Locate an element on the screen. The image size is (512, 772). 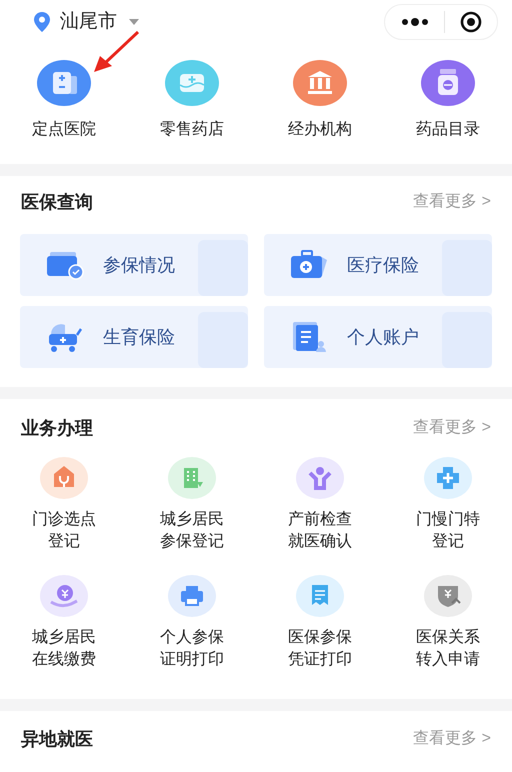
close-target-icon is located at coordinates (471, 22).